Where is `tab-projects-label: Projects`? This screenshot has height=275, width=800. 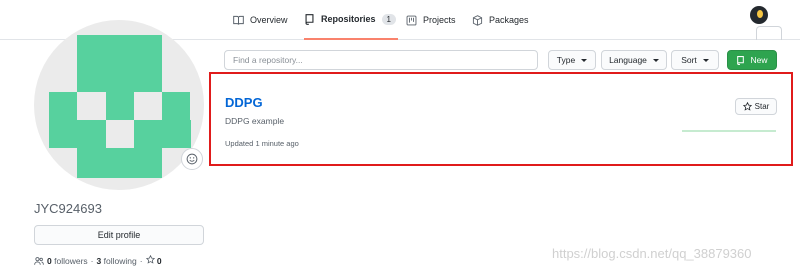
tab-projects-label: Projects is located at coordinates (439, 20).